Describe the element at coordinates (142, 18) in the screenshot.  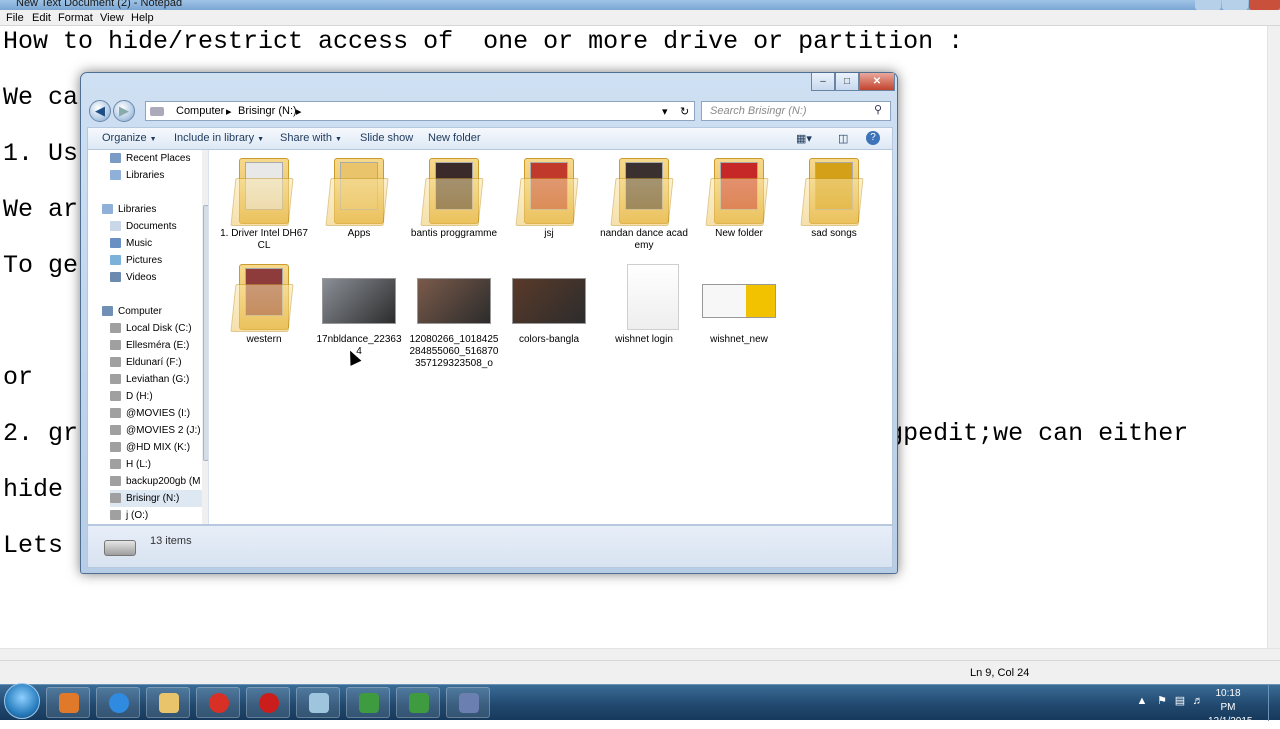
I see `menu-help: Help` at that location.